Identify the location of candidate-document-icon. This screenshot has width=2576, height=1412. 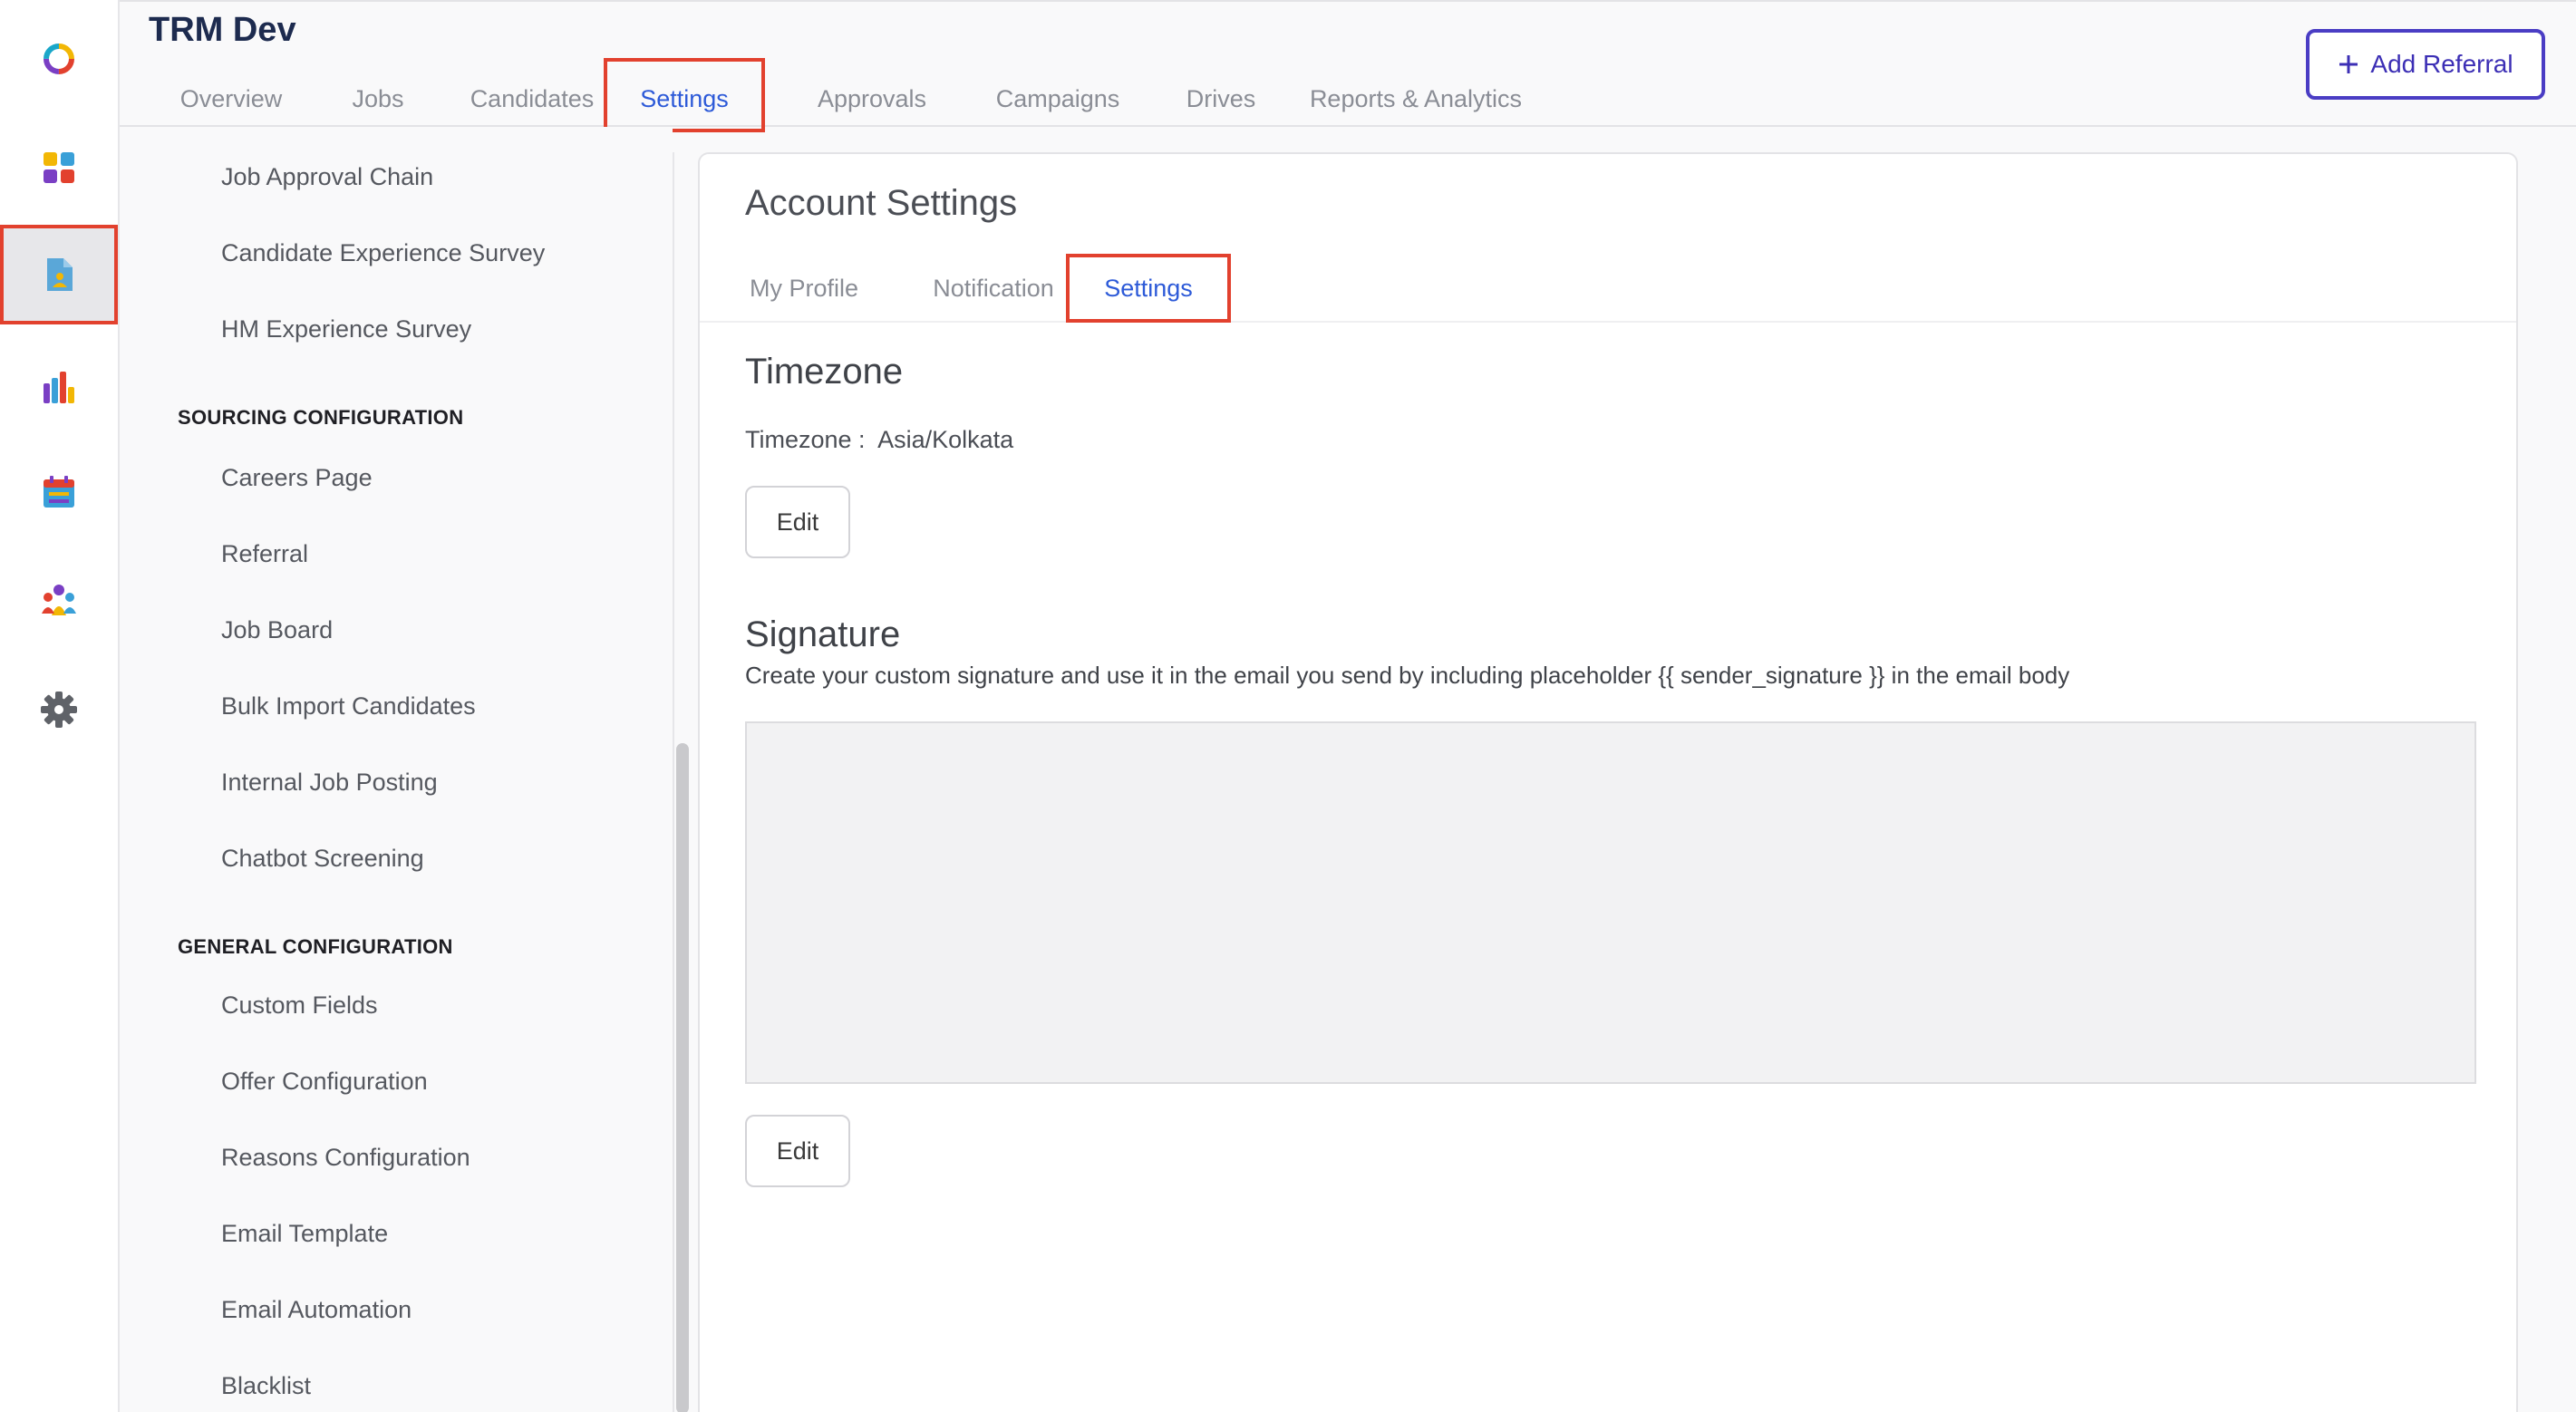
(60, 274).